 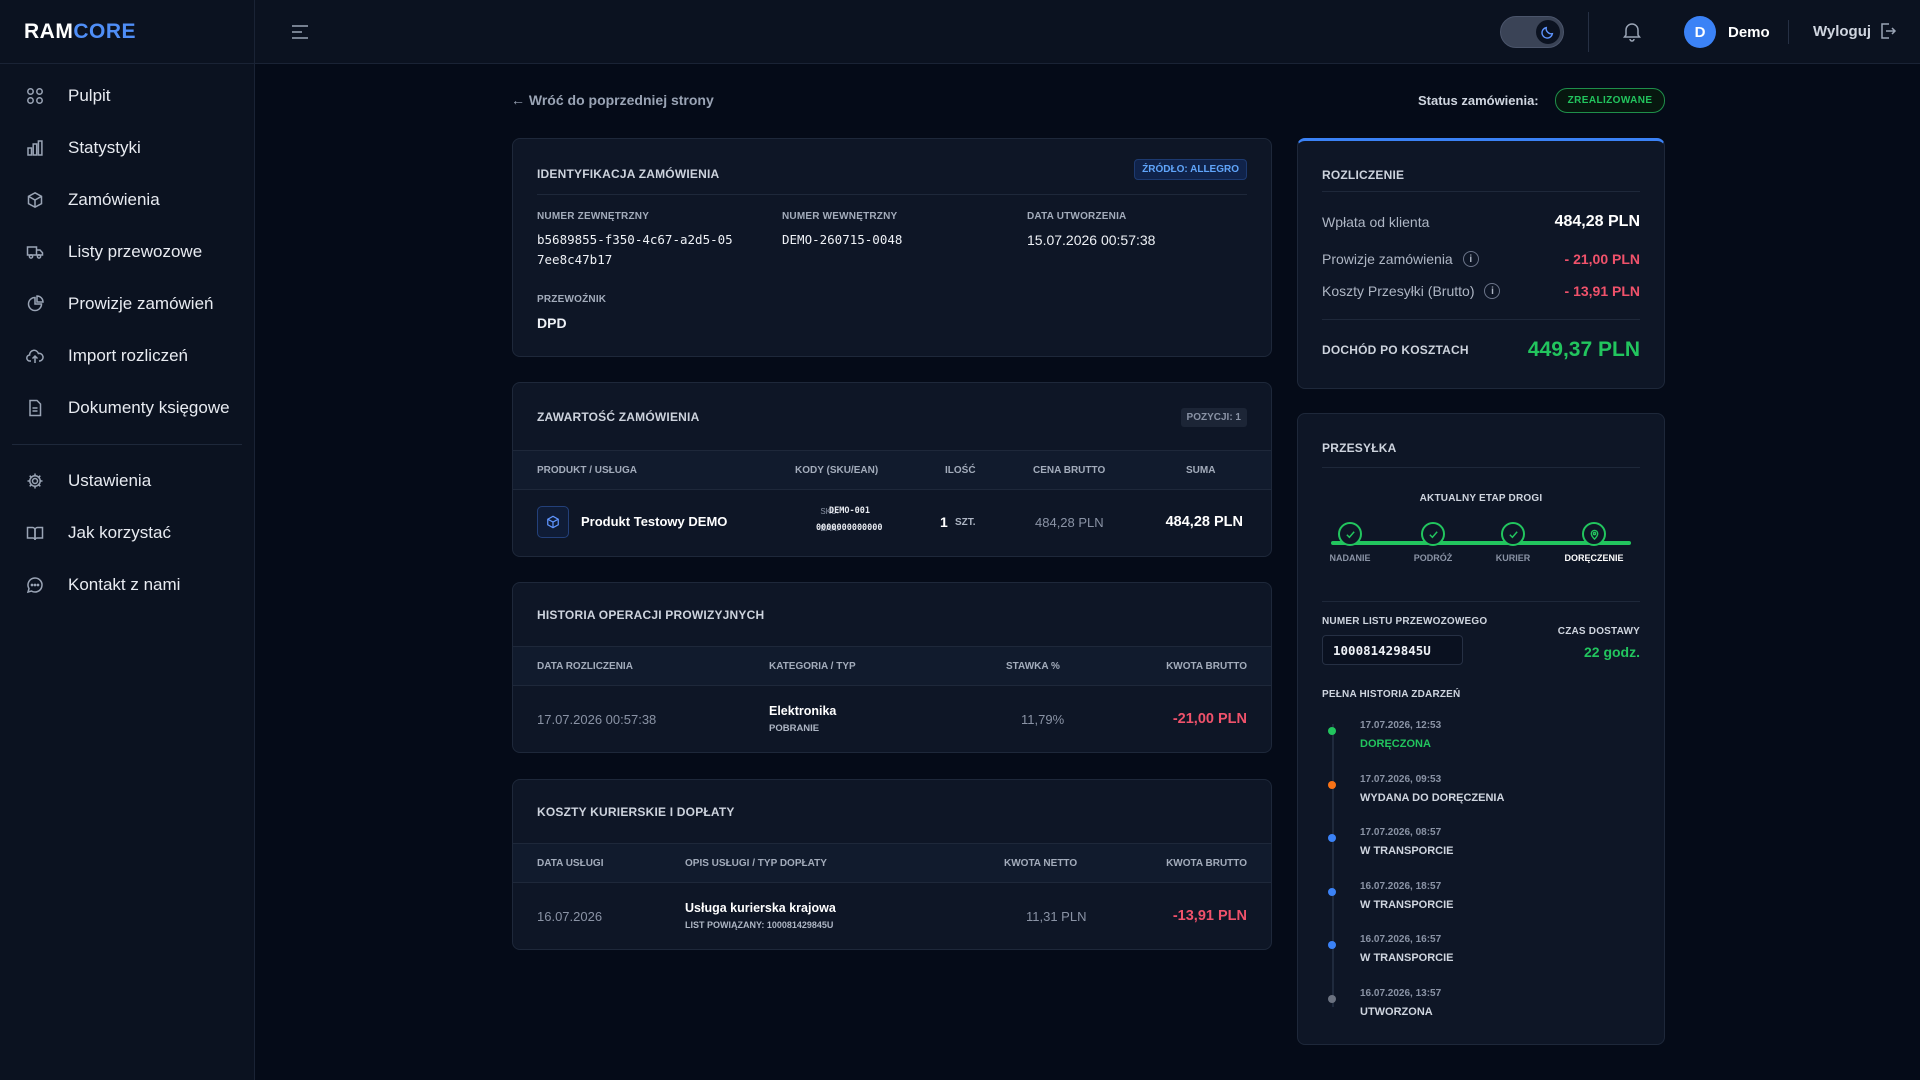 What do you see at coordinates (1033, 666) in the screenshot?
I see `column-header: STAWKA %` at bounding box center [1033, 666].